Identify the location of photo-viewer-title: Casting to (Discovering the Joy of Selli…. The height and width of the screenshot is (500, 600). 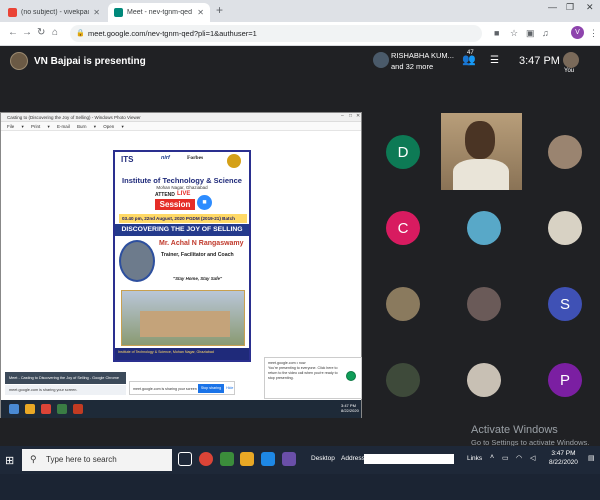
(181, 117).